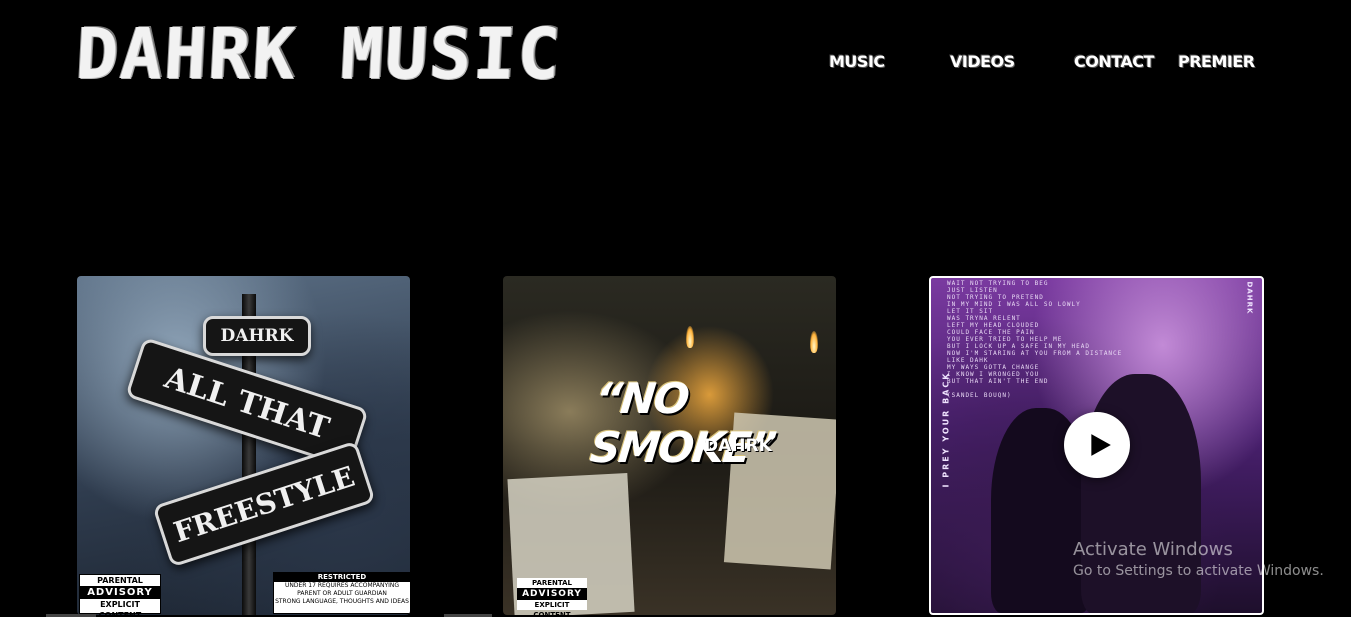 The height and width of the screenshot is (617, 1351). I want to click on play-icon, so click(1100, 445).